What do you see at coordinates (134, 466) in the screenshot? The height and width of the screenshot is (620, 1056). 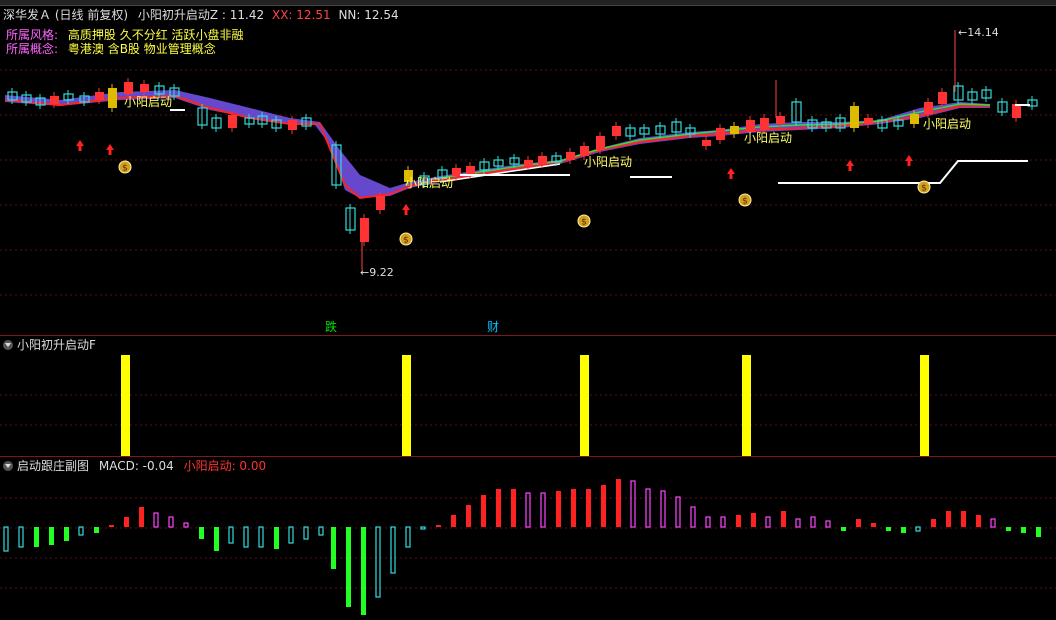 I see `panel-macd-header: 启动跟庄副图 MACD: -0.04 小阳启动: 0.00` at bounding box center [134, 466].